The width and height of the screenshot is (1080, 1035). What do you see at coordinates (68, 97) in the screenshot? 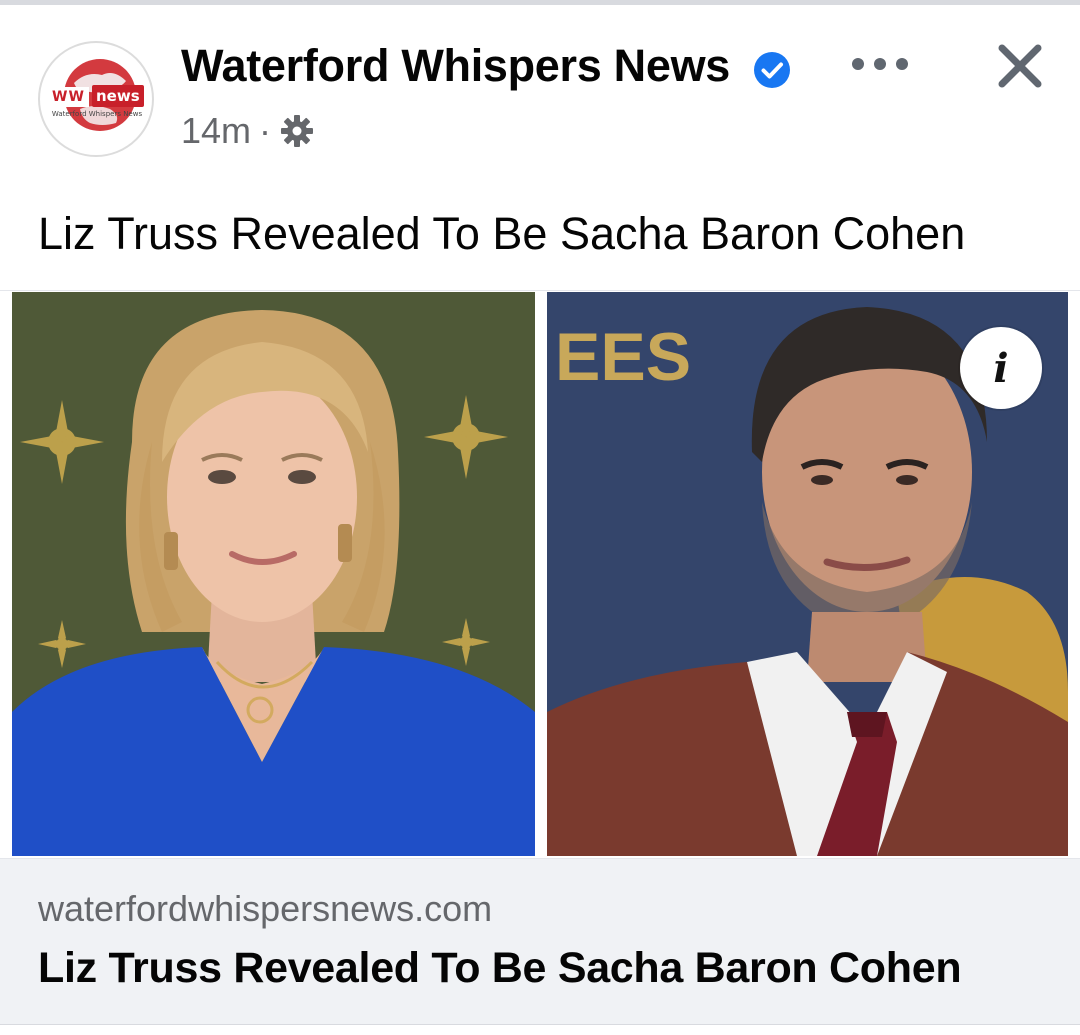
I see `logo-ww-text: WW` at bounding box center [68, 97].